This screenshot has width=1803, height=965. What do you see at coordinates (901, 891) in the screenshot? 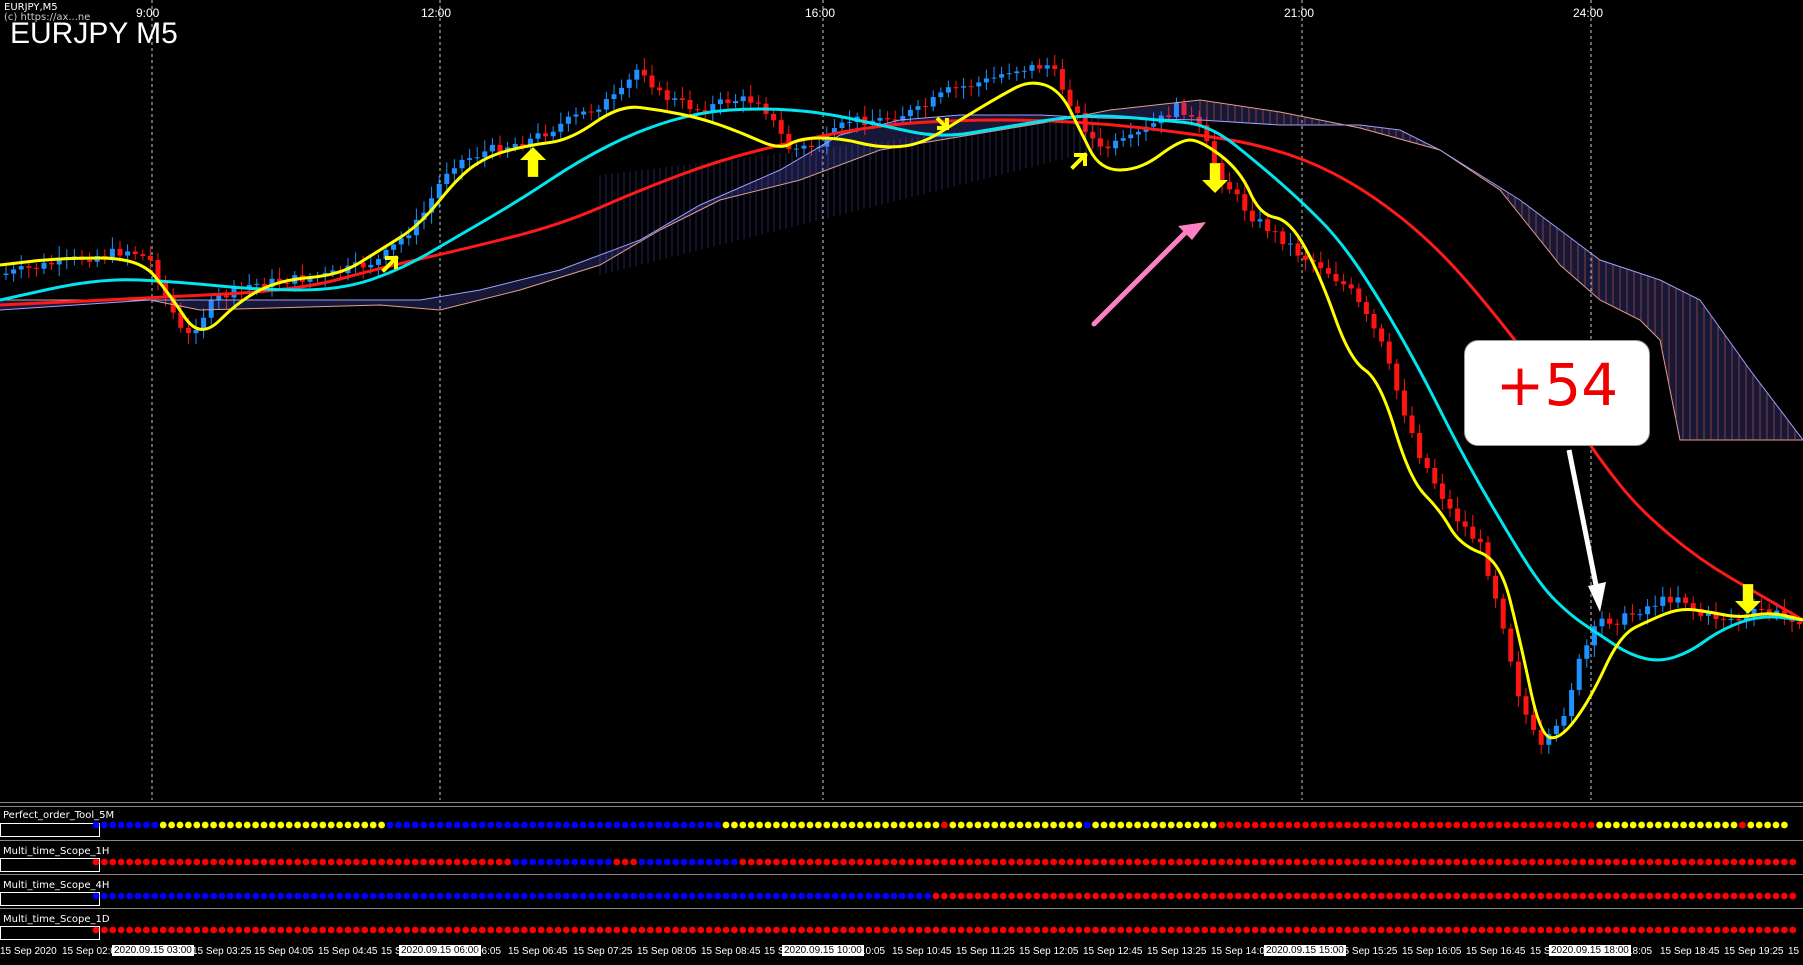
I see `subwindow-mts-4h: Multi_time_Scope_4H` at bounding box center [901, 891].